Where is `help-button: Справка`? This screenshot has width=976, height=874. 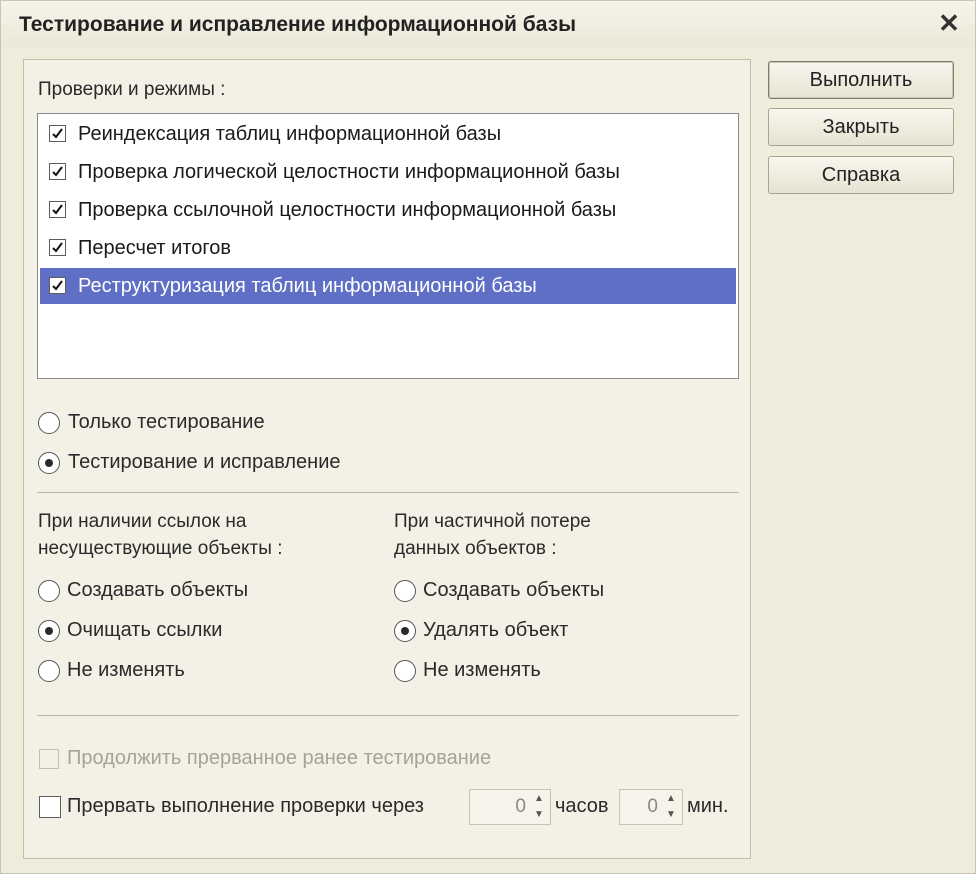
help-button: Справка is located at coordinates (861, 175).